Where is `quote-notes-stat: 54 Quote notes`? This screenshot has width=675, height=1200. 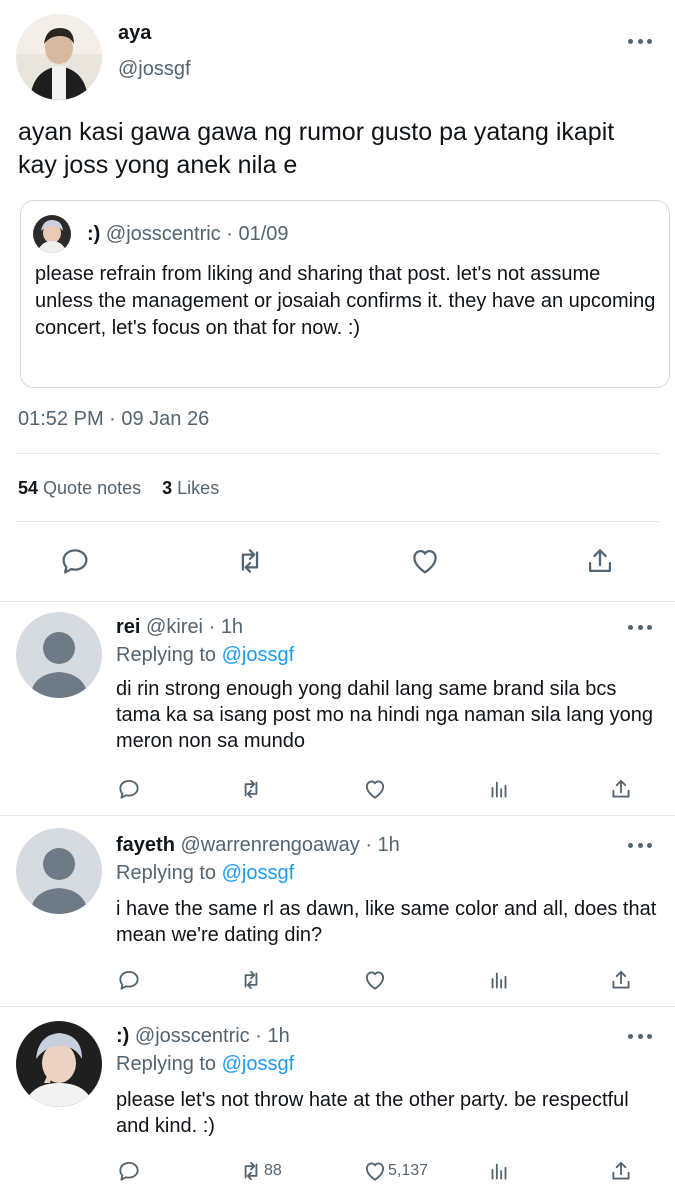
quote-notes-stat: 54 Quote notes is located at coordinates (79, 488).